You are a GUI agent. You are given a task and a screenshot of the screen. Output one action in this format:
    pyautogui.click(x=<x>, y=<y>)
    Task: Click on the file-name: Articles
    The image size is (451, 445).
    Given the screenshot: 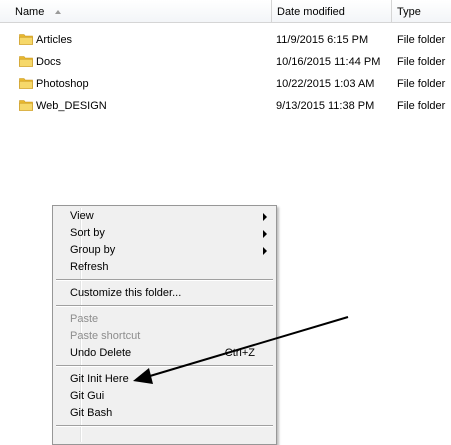 What is the action you would take?
    pyautogui.click(x=54, y=40)
    